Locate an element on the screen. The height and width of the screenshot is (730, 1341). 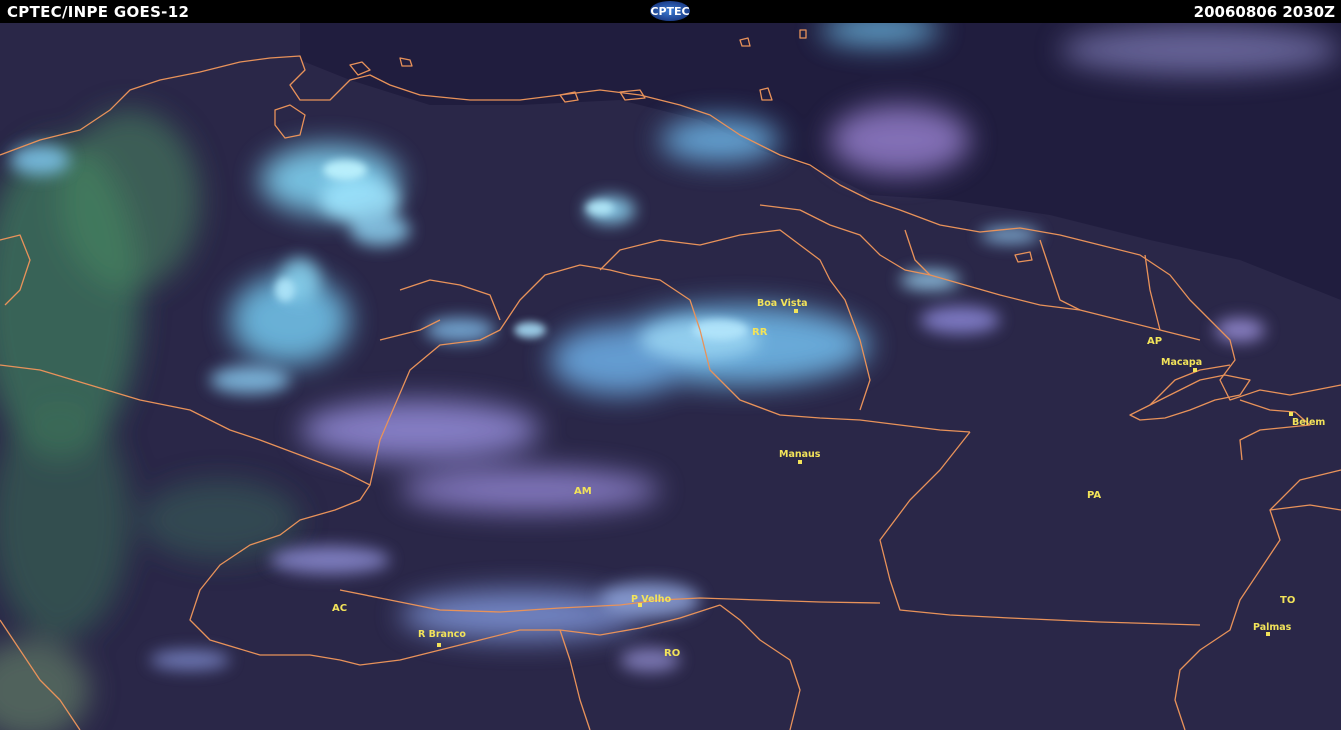
manaus-marker is located at coordinates (800, 462).